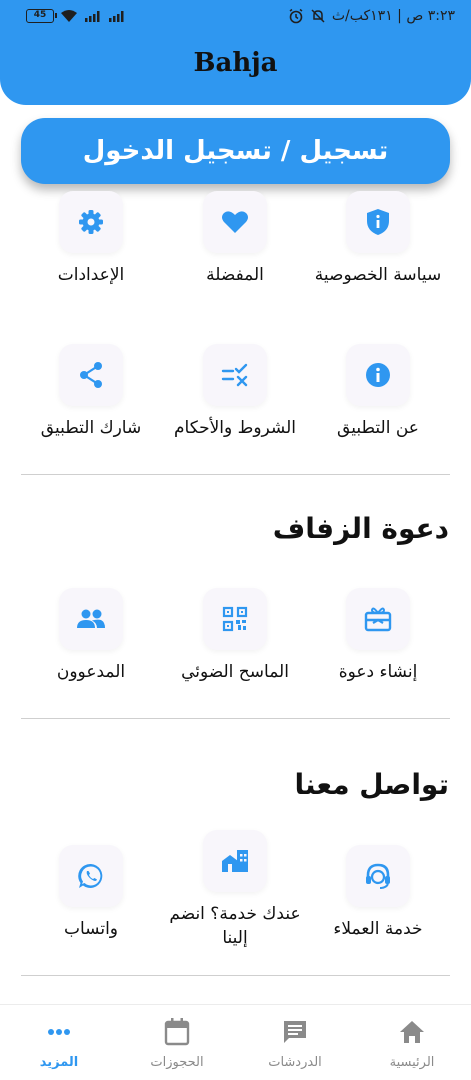 The width and height of the screenshot is (471, 1080). What do you see at coordinates (41, 16) in the screenshot?
I see `battery-icon: 45` at bounding box center [41, 16].